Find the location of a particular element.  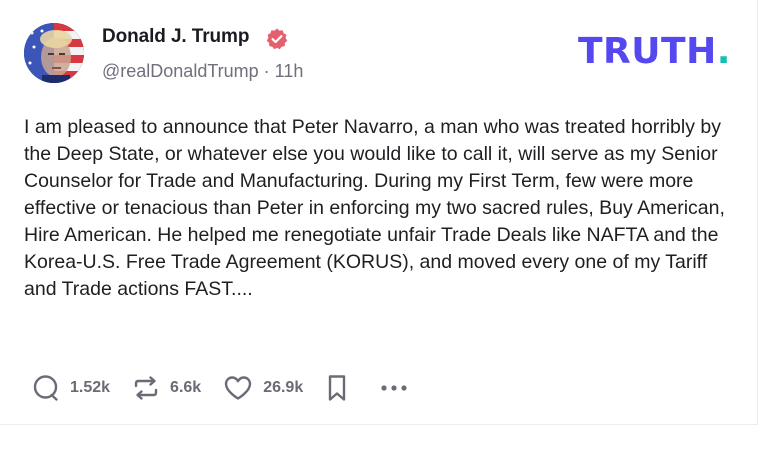

author-display-name: Donald J. Trump is located at coordinates (175, 37).